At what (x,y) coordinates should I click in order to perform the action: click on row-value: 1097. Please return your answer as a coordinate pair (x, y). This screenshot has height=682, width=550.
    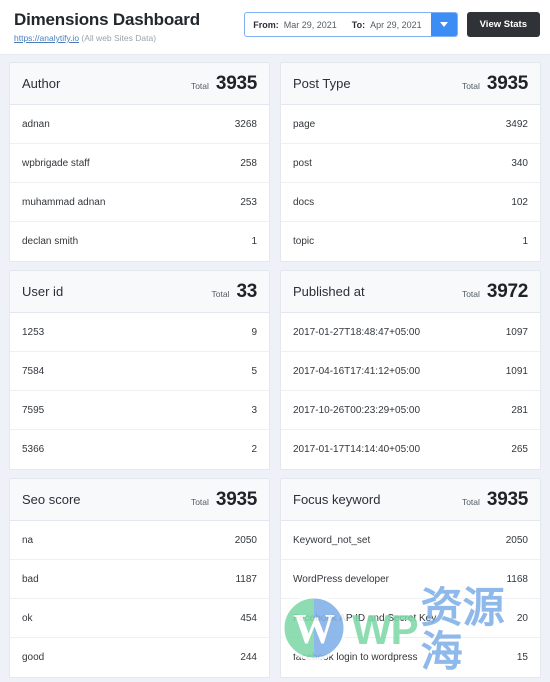
    Looking at the image, I should click on (516, 332).